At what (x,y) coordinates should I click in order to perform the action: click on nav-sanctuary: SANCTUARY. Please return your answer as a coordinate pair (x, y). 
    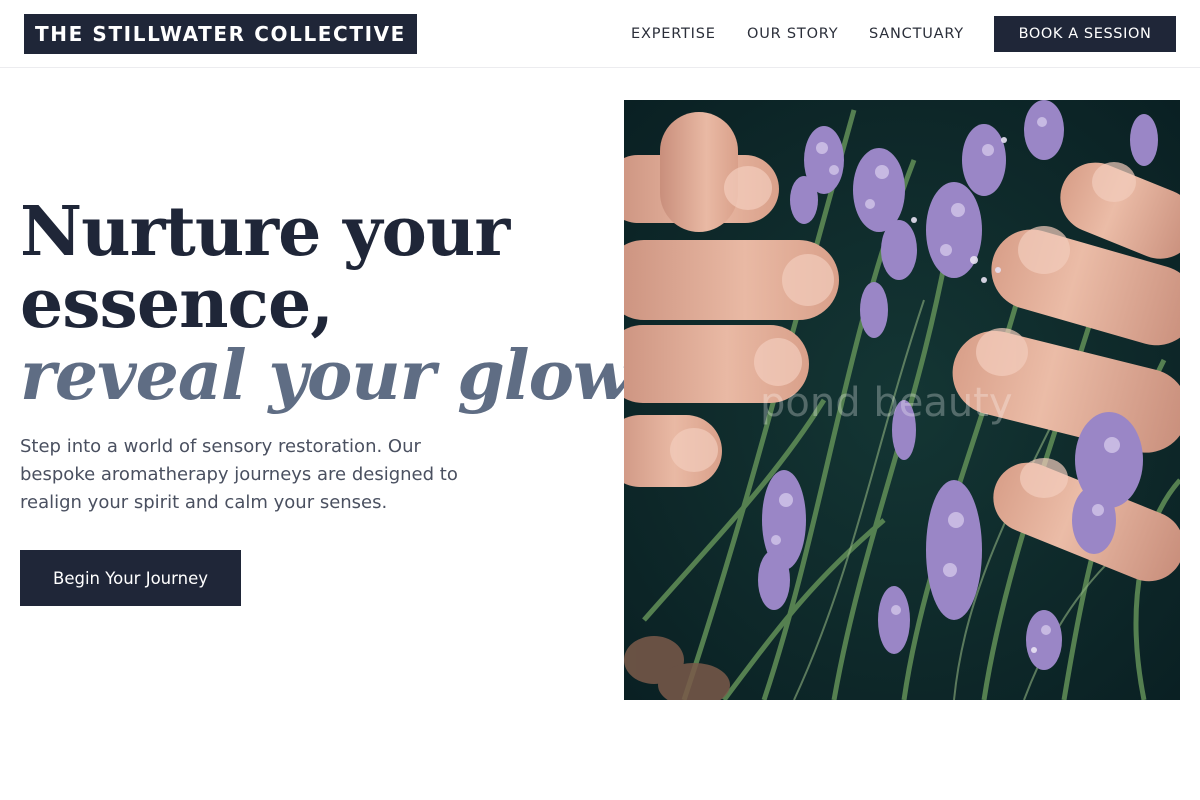
    Looking at the image, I should click on (916, 34).